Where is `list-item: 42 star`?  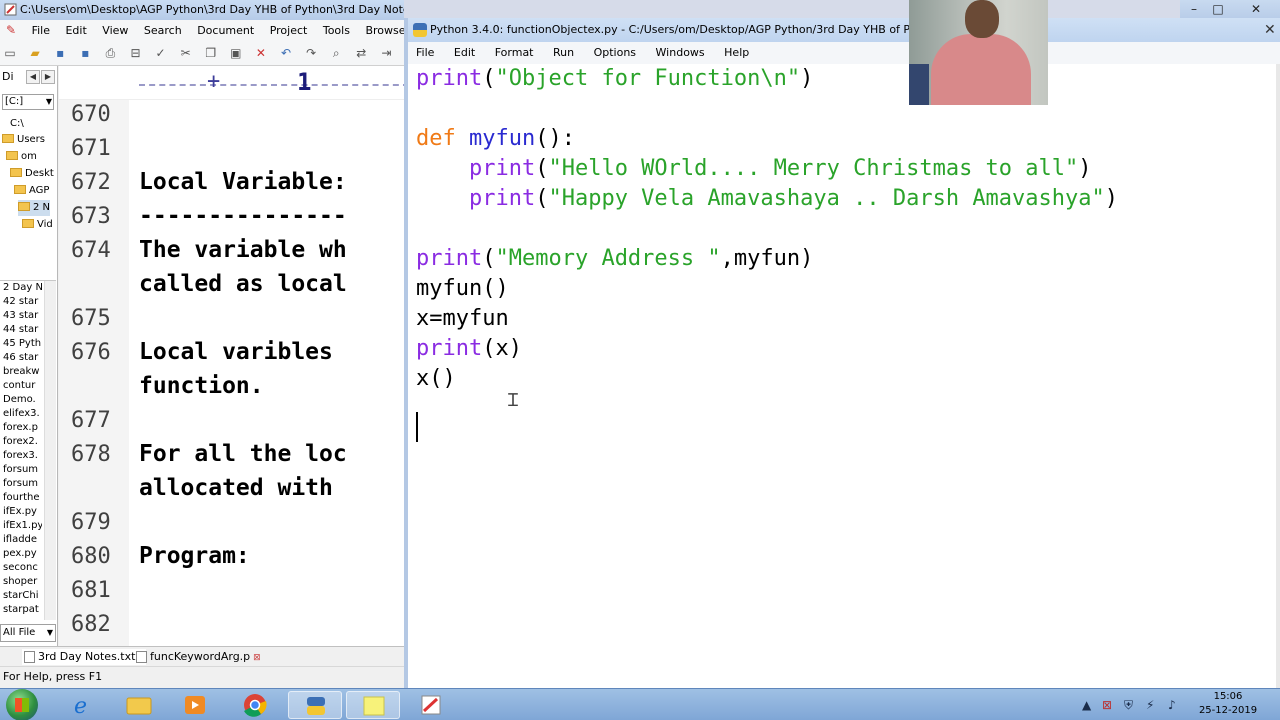
list-item: 42 star is located at coordinates (21, 302).